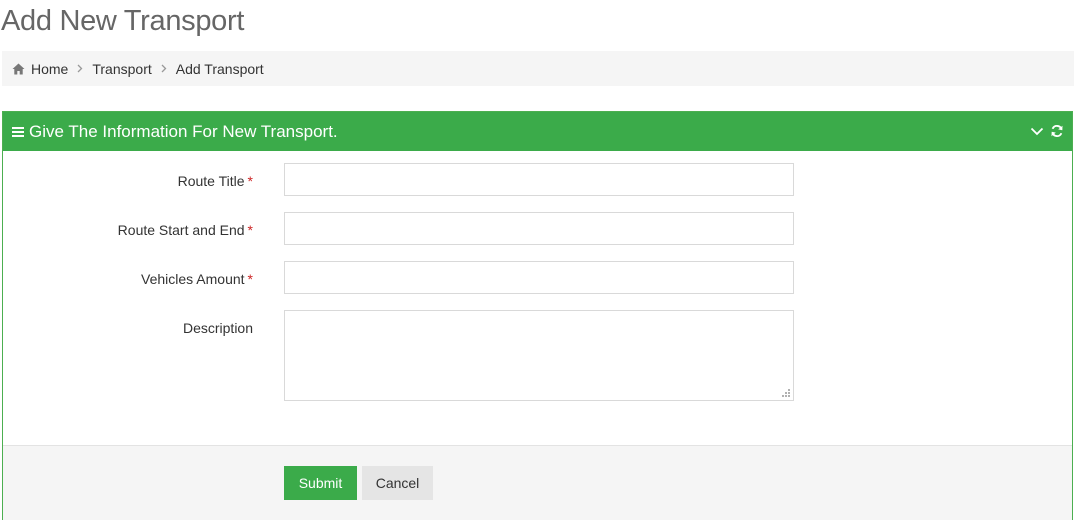 The width and height of the screenshot is (1084, 529). Describe the element at coordinates (320, 483) in the screenshot. I see `submit-button: Submit` at that location.